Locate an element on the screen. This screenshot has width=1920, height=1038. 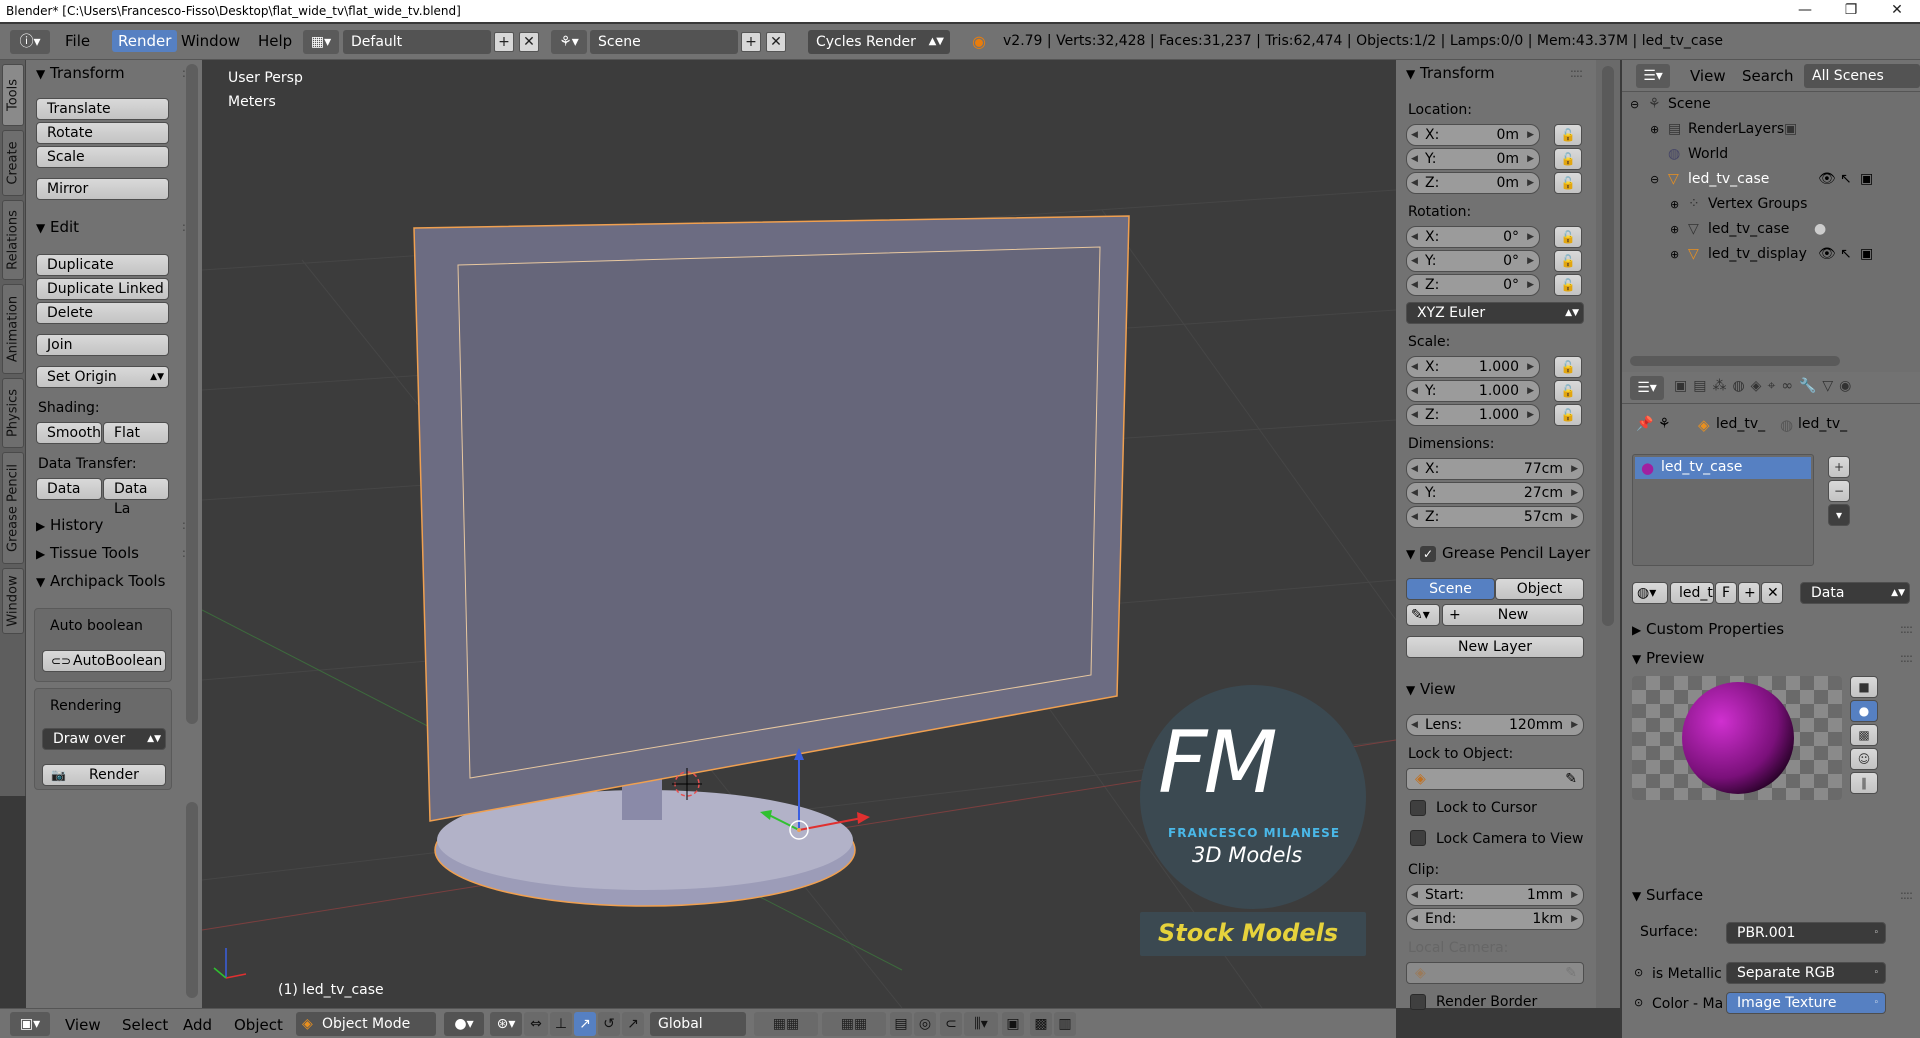
set-origin-select: Set Origin ▲▼ is located at coordinates (102, 377).